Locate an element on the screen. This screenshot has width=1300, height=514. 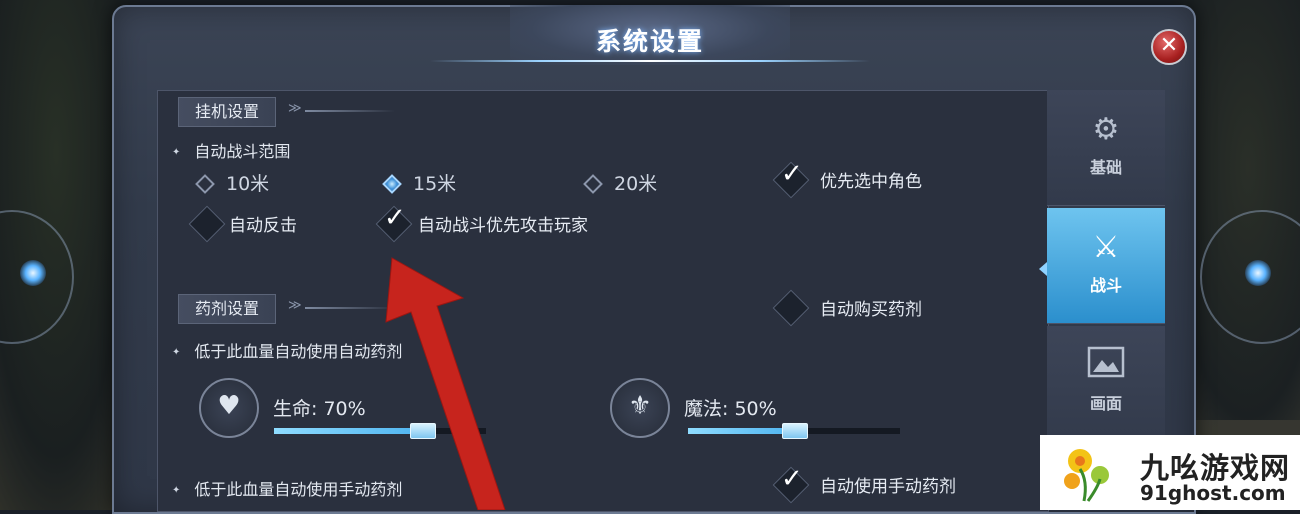
watermark-url: 91ghost.com is located at coordinates (1213, 493).